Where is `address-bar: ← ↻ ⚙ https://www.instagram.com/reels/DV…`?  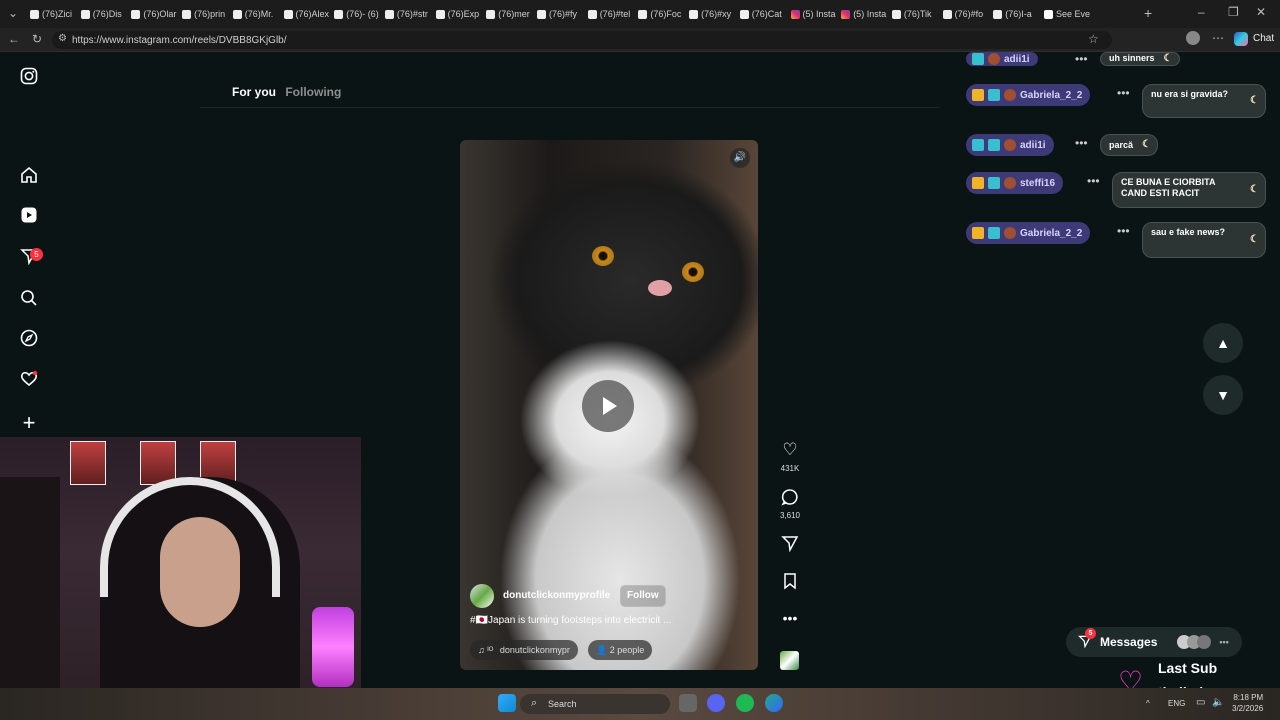 address-bar: ← ↻ ⚙ https://www.instagram.com/reels/DV… is located at coordinates (640, 40).